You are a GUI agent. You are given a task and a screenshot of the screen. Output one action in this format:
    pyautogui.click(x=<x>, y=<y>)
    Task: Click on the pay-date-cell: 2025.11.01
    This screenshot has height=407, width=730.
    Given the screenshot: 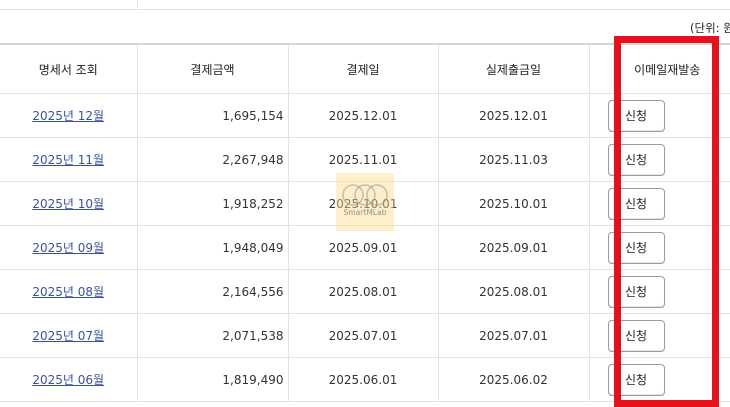 What is the action you would take?
    pyautogui.click(x=363, y=159)
    